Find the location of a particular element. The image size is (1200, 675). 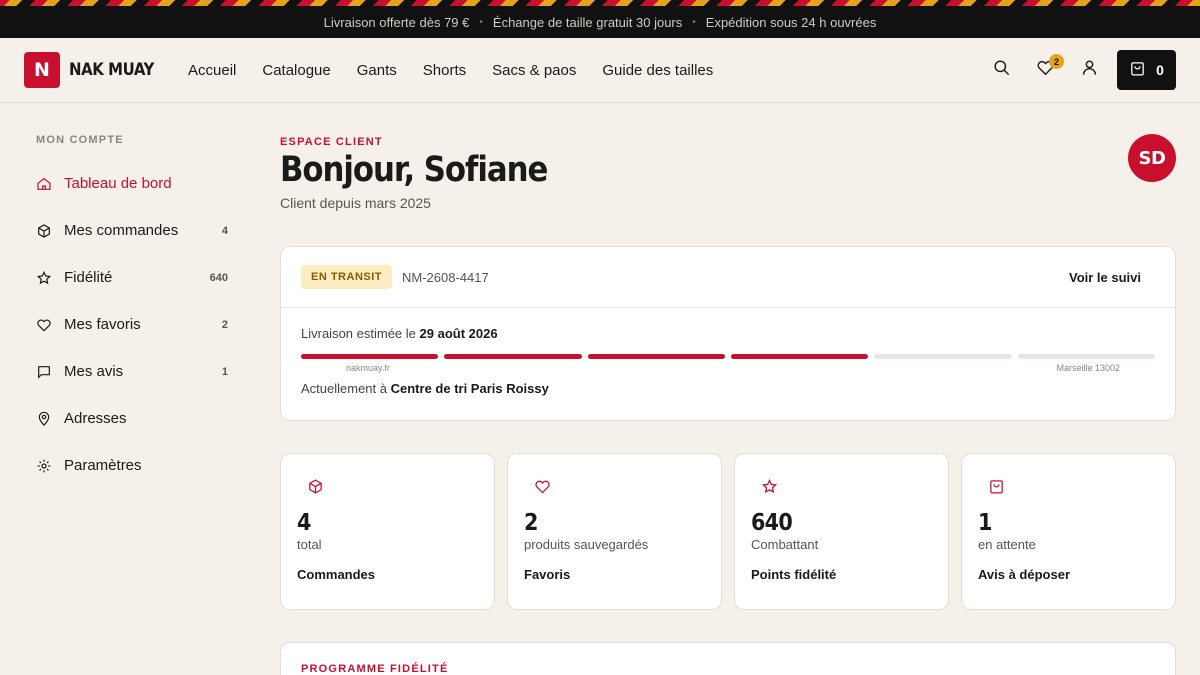

sidebar-item-label: Adresses is located at coordinates (95, 418).